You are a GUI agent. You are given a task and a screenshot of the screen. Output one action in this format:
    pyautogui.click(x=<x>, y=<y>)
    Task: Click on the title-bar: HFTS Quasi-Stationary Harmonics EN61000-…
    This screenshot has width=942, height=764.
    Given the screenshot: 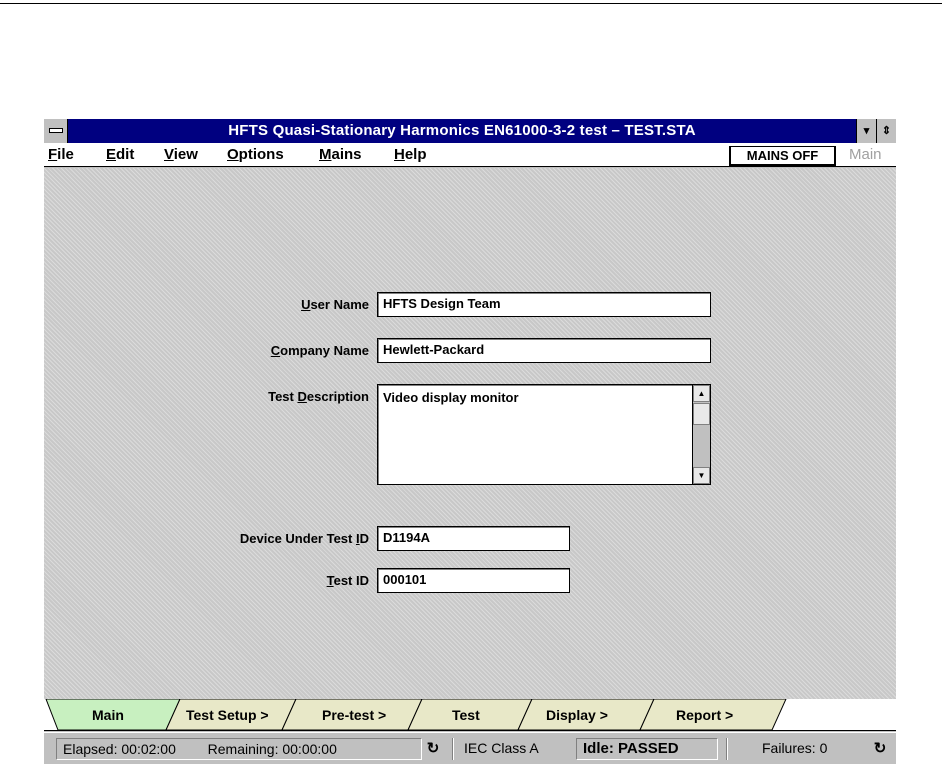 What is the action you would take?
    pyautogui.click(x=470, y=131)
    